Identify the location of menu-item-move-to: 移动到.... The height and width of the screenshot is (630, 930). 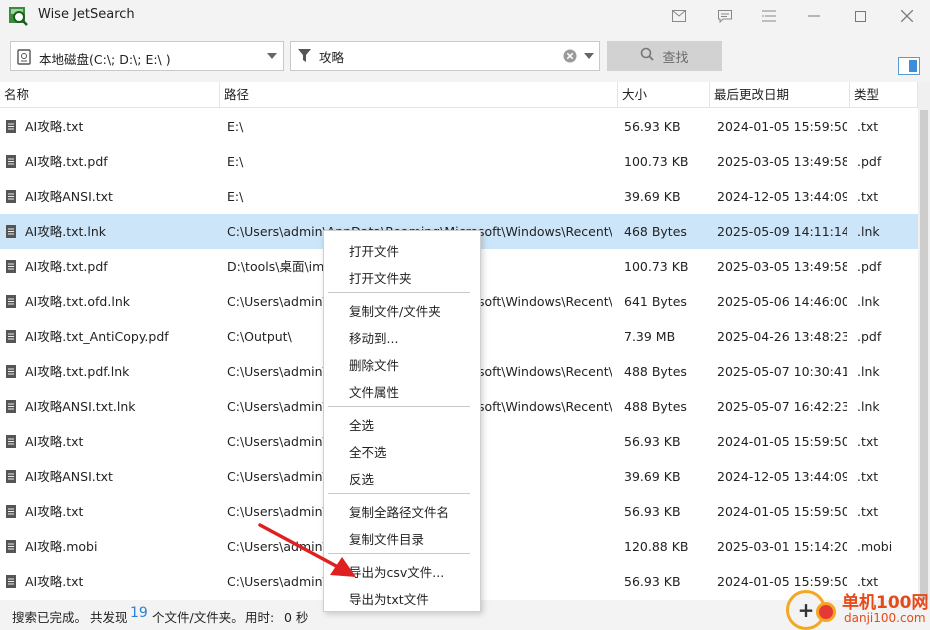
(373, 337).